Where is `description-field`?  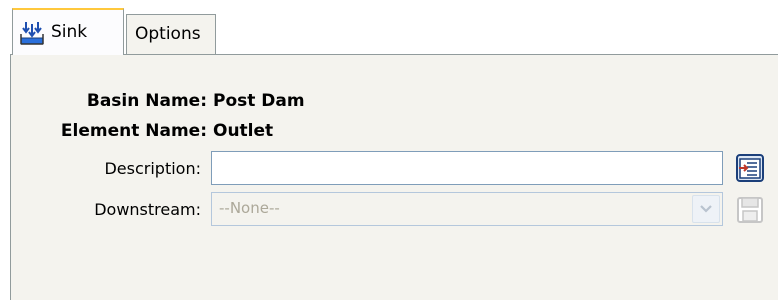 description-field is located at coordinates (467, 168).